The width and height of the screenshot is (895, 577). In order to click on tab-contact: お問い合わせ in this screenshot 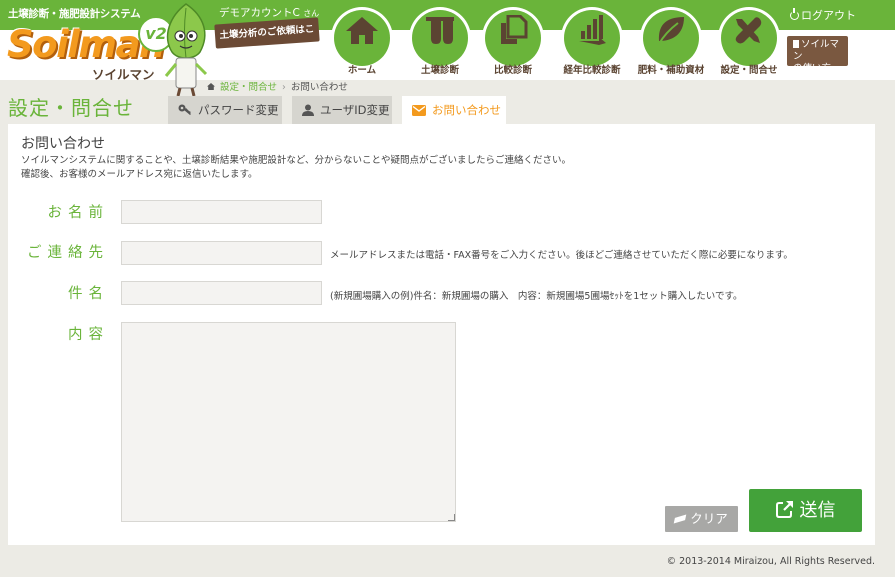, I will do `click(454, 110)`.